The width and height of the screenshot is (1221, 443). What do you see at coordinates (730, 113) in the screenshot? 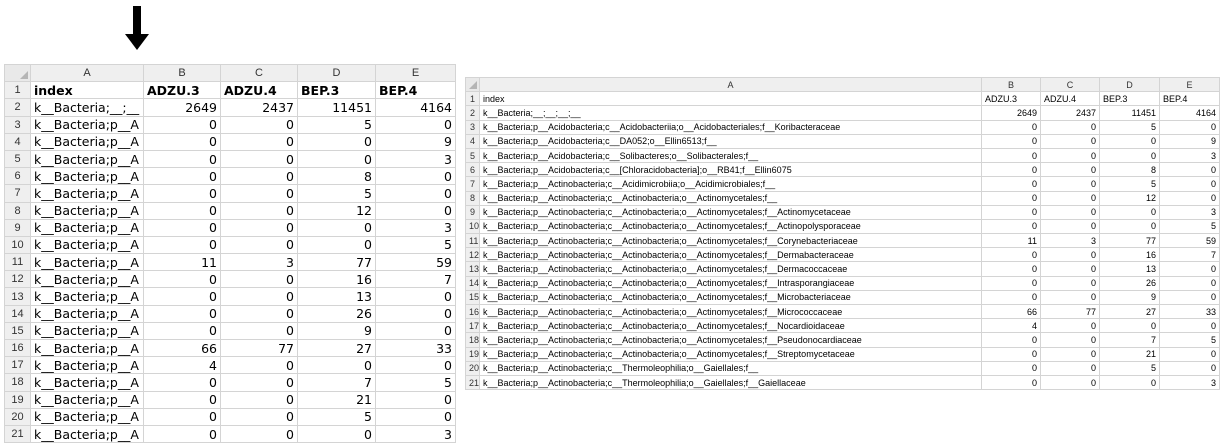
I see `cell: k__Bacteria;__;__;__;__` at bounding box center [730, 113].